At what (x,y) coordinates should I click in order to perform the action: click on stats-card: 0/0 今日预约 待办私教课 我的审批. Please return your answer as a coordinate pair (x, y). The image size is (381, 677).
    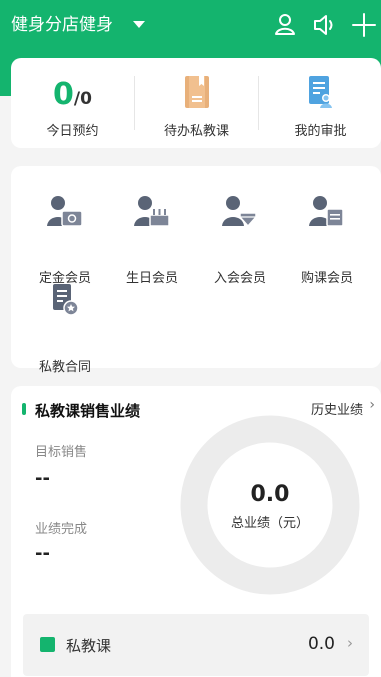
    Looking at the image, I should click on (196, 103).